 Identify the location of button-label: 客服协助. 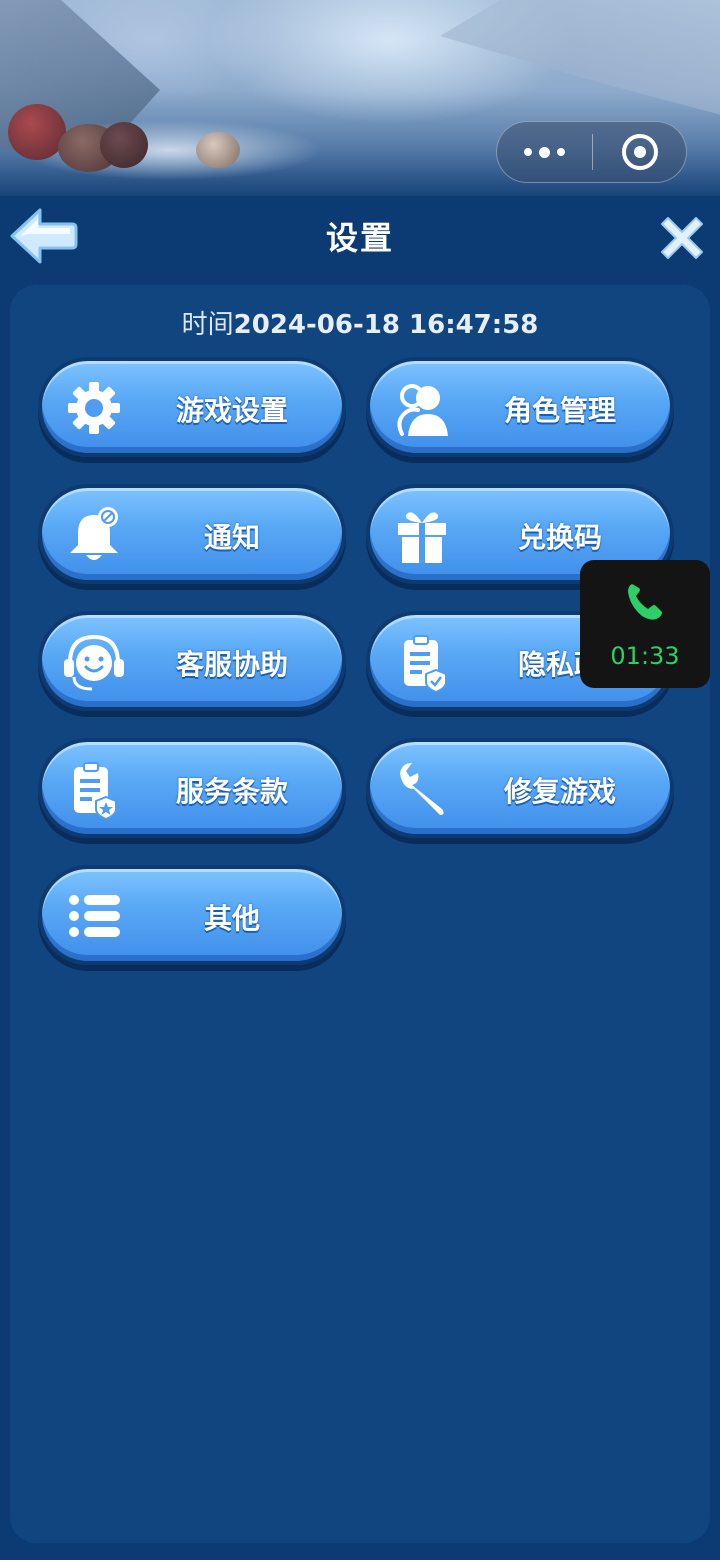
(231, 664).